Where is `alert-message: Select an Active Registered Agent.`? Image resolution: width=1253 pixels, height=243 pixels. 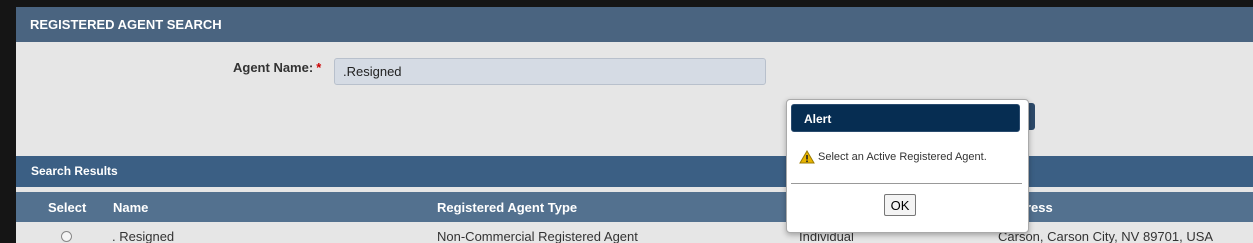 alert-message: Select an Active Registered Agent. is located at coordinates (902, 157).